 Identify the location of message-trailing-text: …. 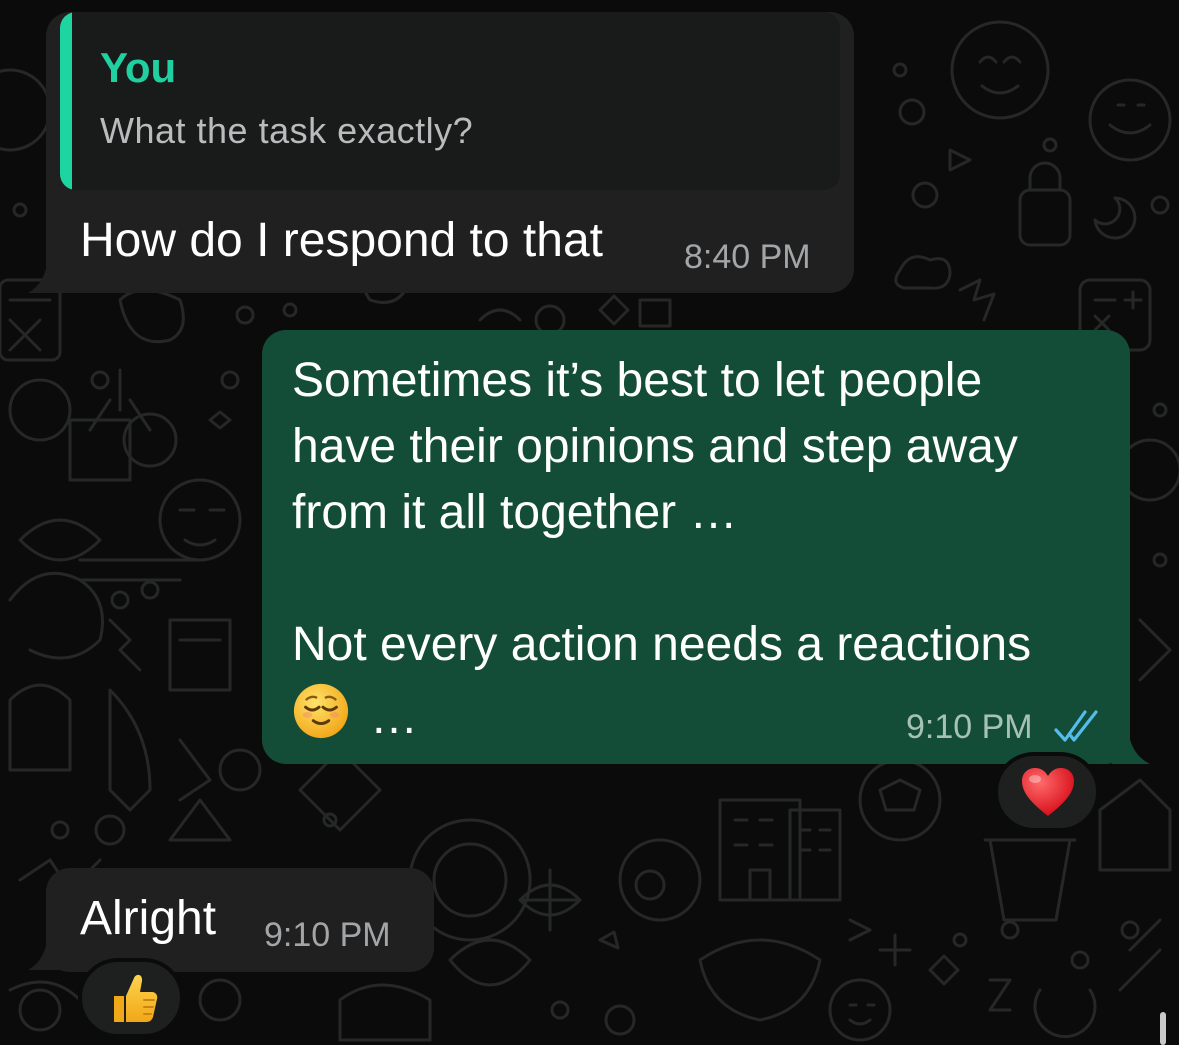
(394, 717).